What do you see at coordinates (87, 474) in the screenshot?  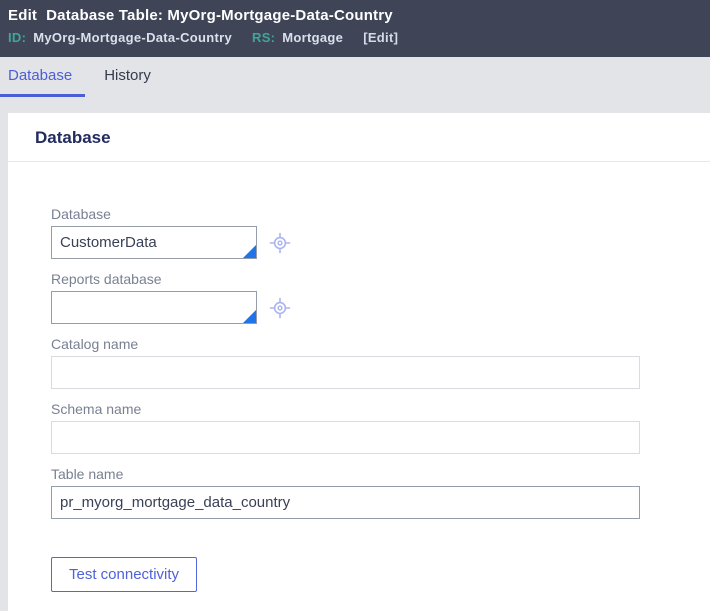 I see `table-name-field-label: Table name` at bounding box center [87, 474].